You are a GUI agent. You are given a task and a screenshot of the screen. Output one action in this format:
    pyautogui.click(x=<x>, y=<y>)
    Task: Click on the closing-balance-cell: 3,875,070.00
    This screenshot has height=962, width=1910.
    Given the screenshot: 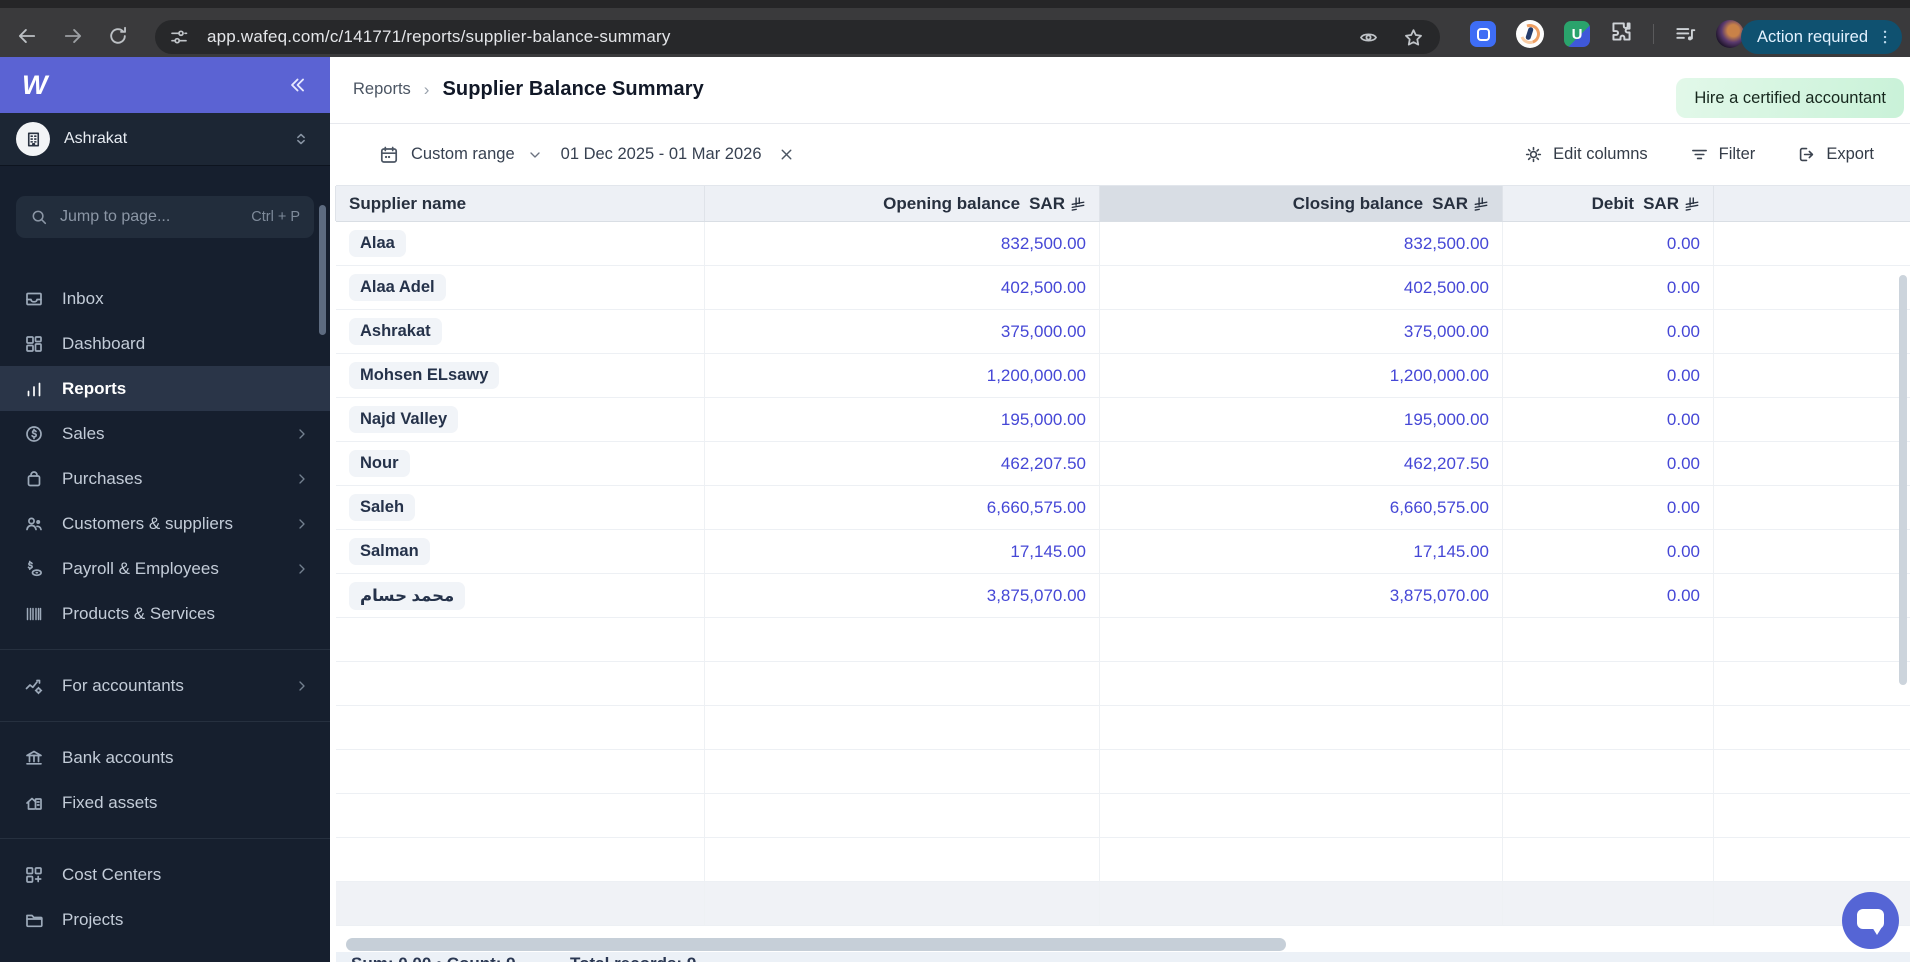 What is the action you would take?
    pyautogui.click(x=1301, y=595)
    